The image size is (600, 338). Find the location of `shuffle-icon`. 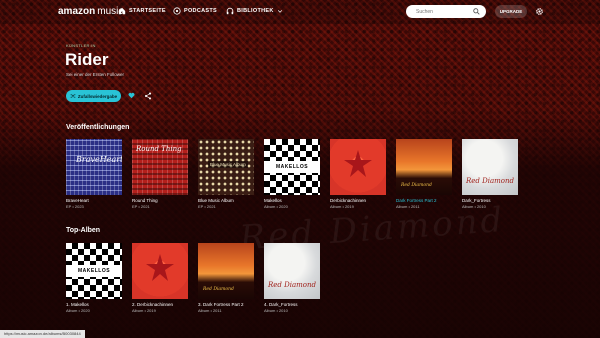

shuffle-icon is located at coordinates (73, 96).